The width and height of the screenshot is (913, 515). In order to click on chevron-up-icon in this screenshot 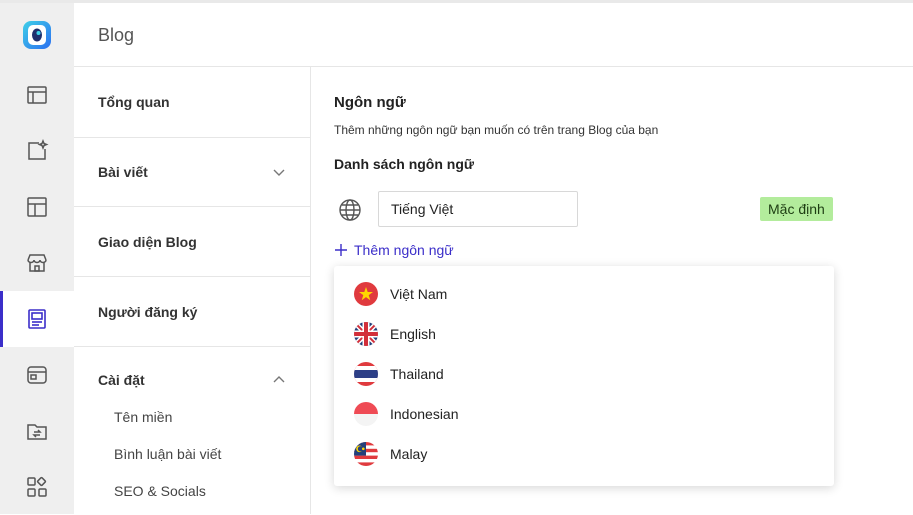, I will do `click(279, 379)`.